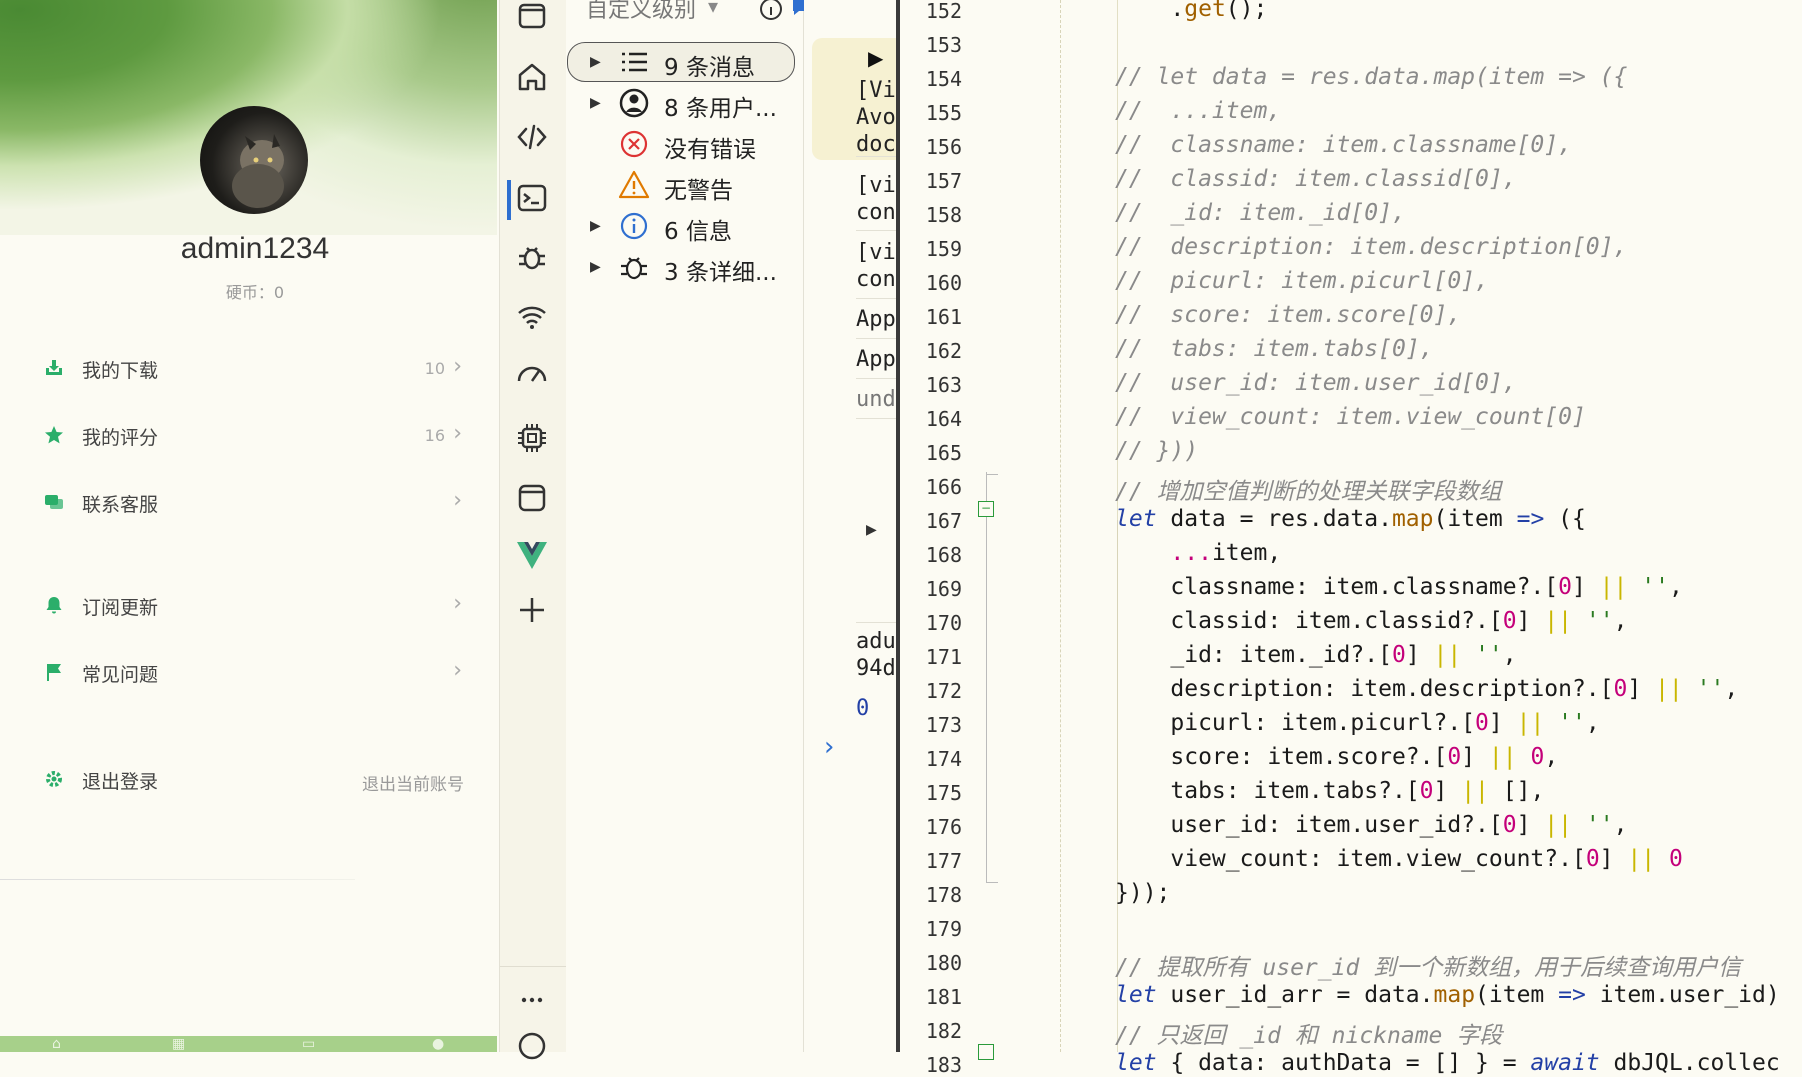 Image resolution: width=1802 pixels, height=1077 pixels. Describe the element at coordinates (1315, 655) in the screenshot. I see `code-line: _id: item._id?.[0] || '',` at that location.